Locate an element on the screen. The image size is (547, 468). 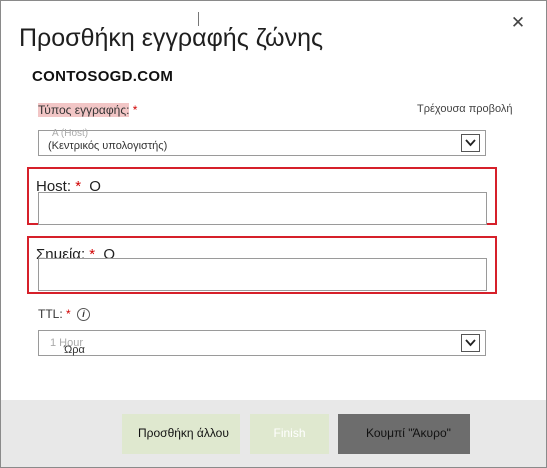
points-to-callout: Σημεία: * Ο is located at coordinates (262, 265).